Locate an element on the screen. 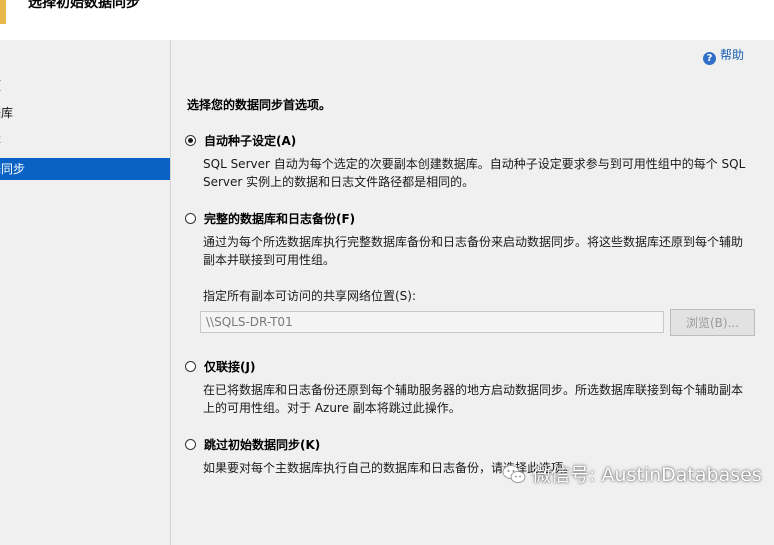 The width and height of the screenshot is (774, 545). option-label: 自动种子设定(A) is located at coordinates (250, 141).